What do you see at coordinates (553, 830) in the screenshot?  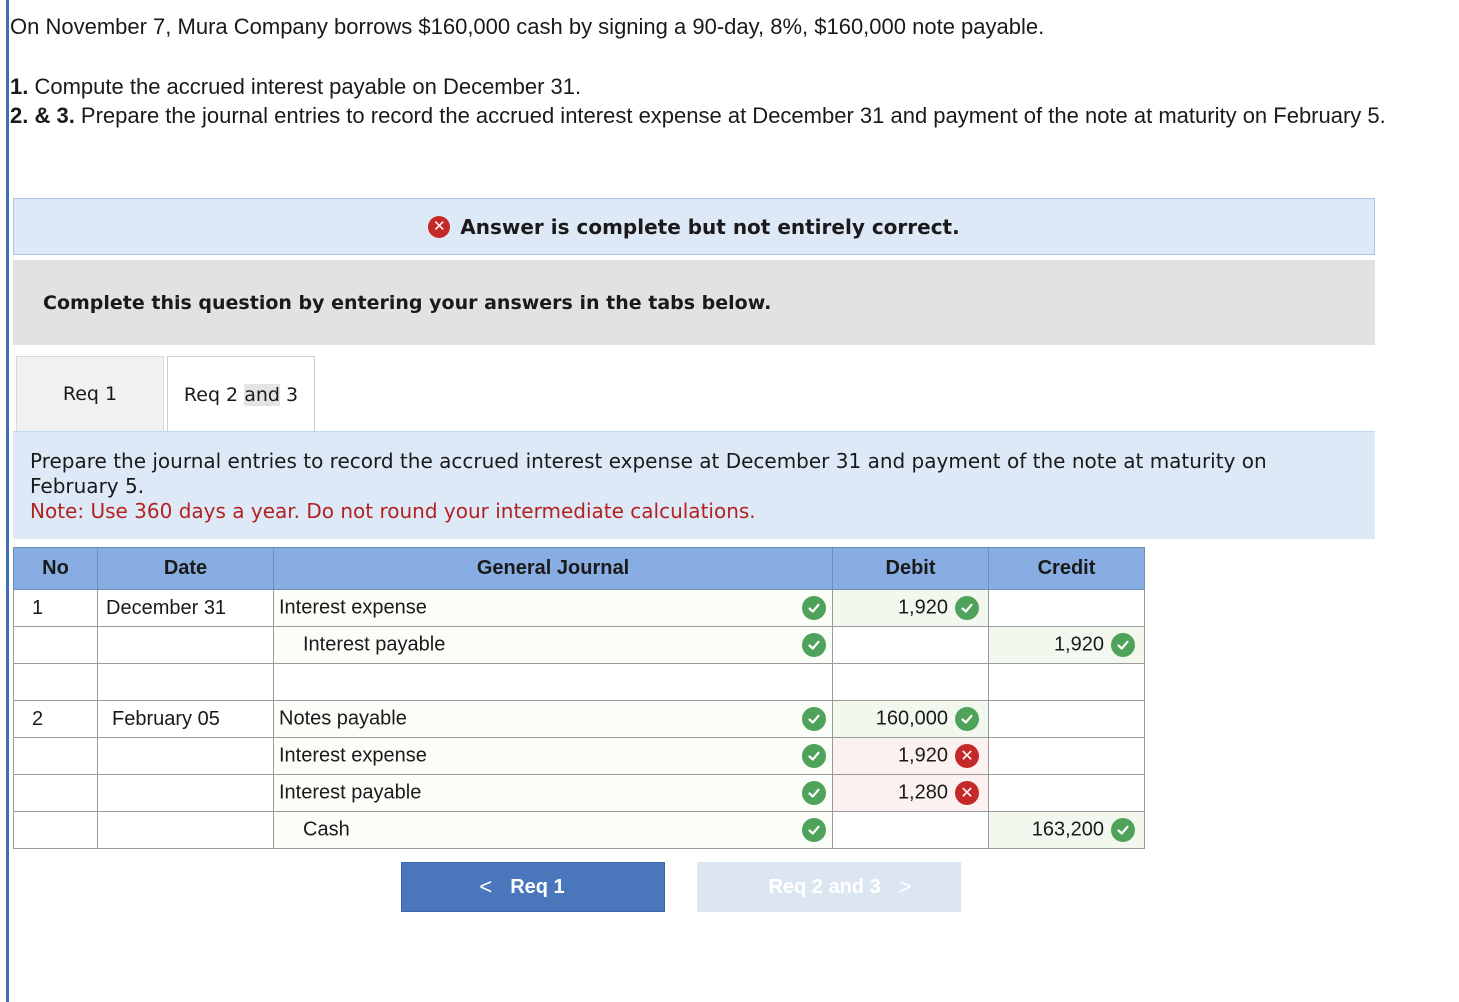 I see `account-select: Cash` at bounding box center [553, 830].